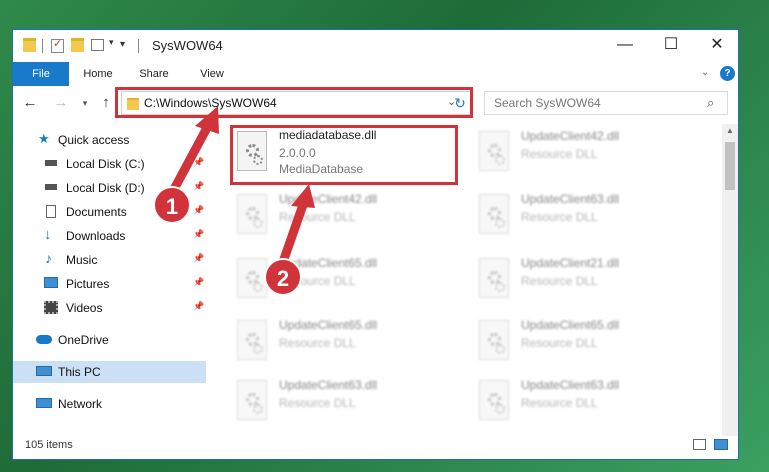  What do you see at coordinates (85, 103) in the screenshot?
I see `recent-locations-icon: ▾` at bounding box center [85, 103].